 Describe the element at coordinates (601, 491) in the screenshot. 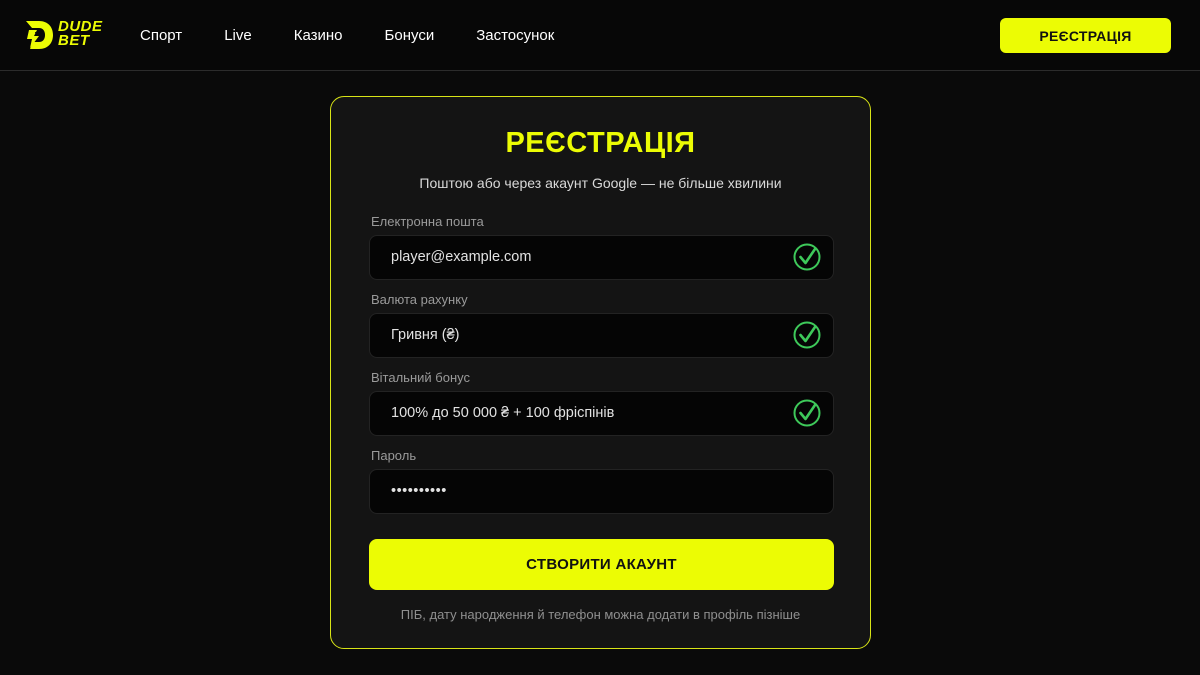

I see `password-field: ••••••••••` at that location.